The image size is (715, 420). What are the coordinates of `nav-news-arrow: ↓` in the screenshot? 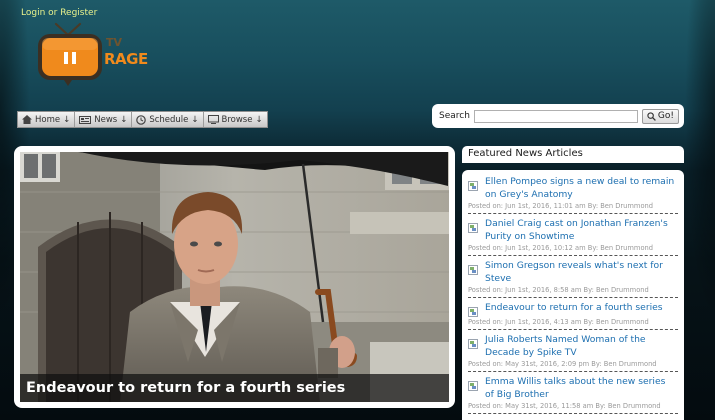 It's located at (124, 119).